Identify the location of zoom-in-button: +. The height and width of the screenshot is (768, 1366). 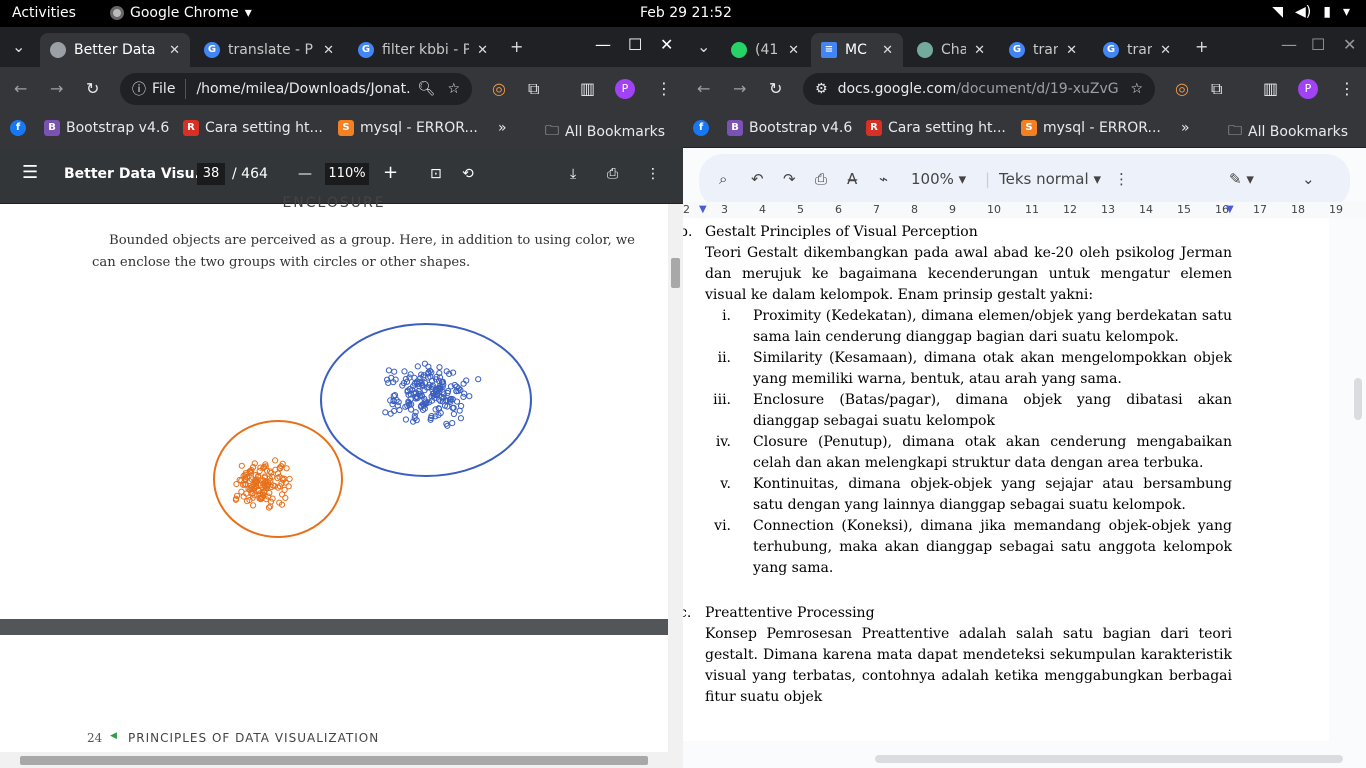
(390, 172).